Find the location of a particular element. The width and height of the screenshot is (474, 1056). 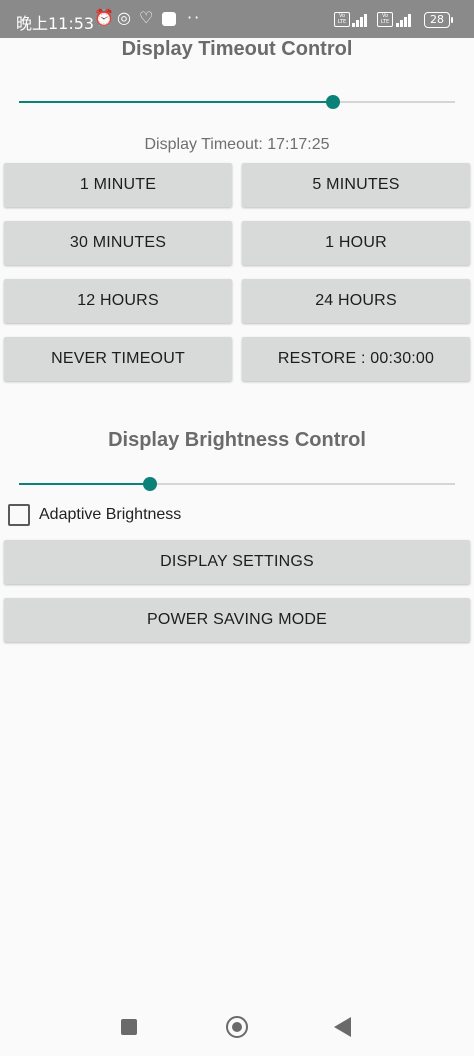

timeout-slider is located at coordinates (237, 102).